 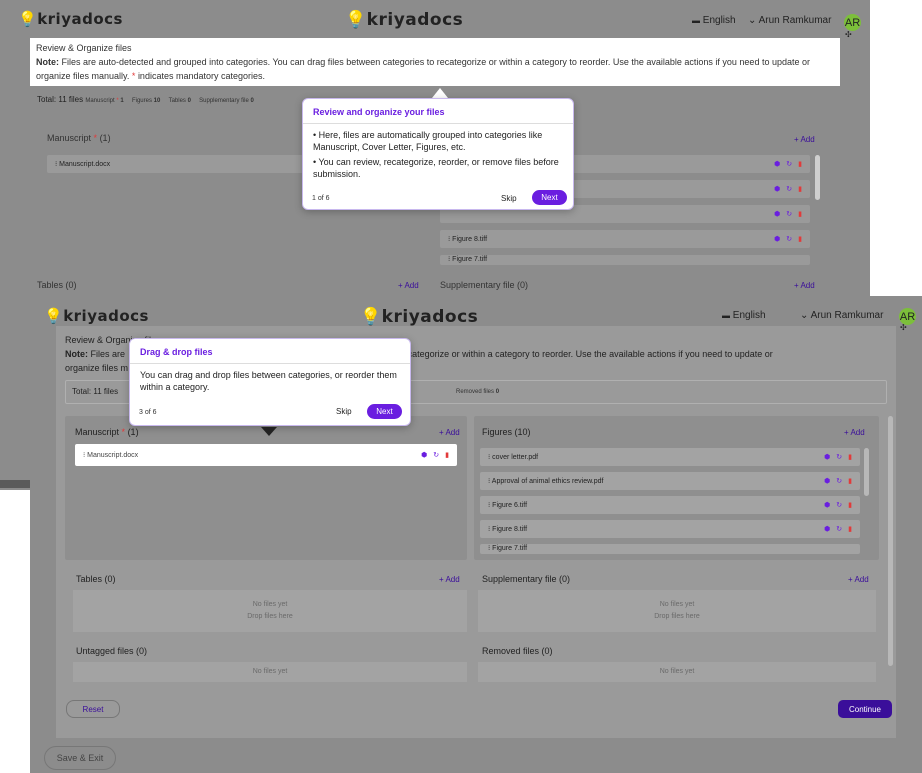 I want to click on back-window-edge, so click(x=15, y=395).